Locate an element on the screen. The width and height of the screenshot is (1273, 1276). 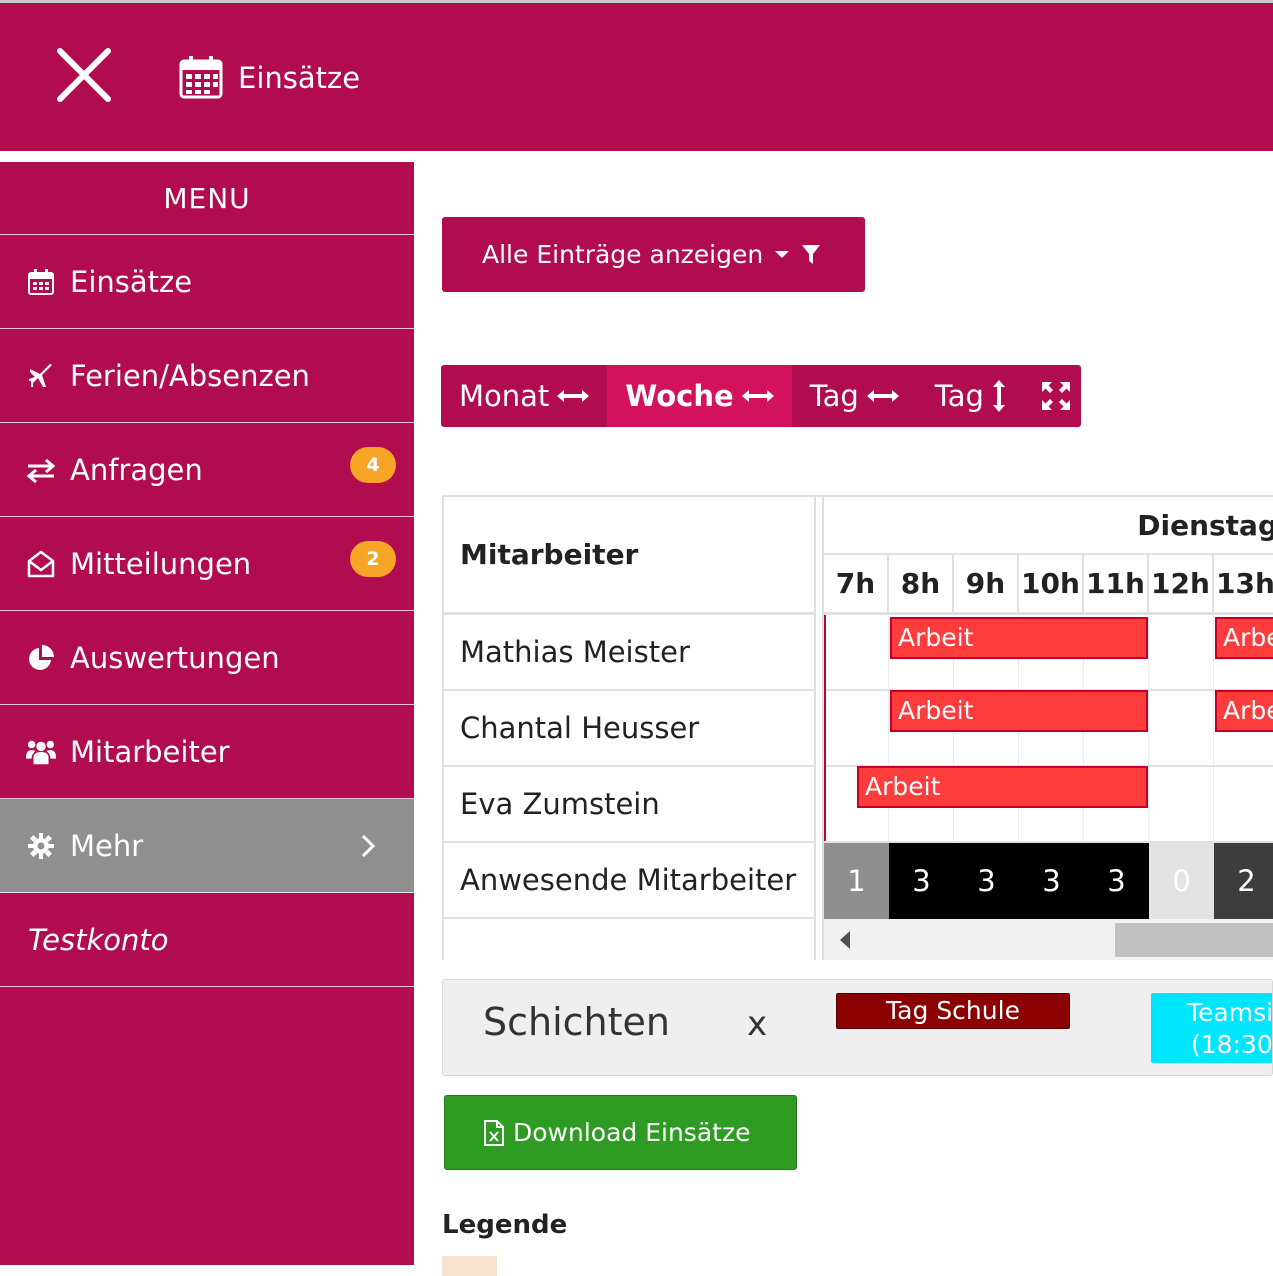
sidebar-item-anfragen: Anfragen 4 is located at coordinates (207, 470).